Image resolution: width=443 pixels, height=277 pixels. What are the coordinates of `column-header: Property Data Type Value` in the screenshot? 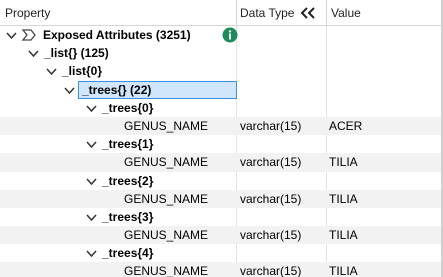 It's located at (221, 13).